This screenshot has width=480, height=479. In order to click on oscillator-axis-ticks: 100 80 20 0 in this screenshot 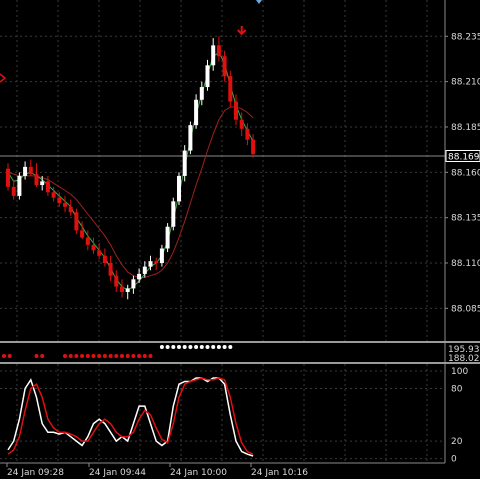, I will do `click(459, 416)`.